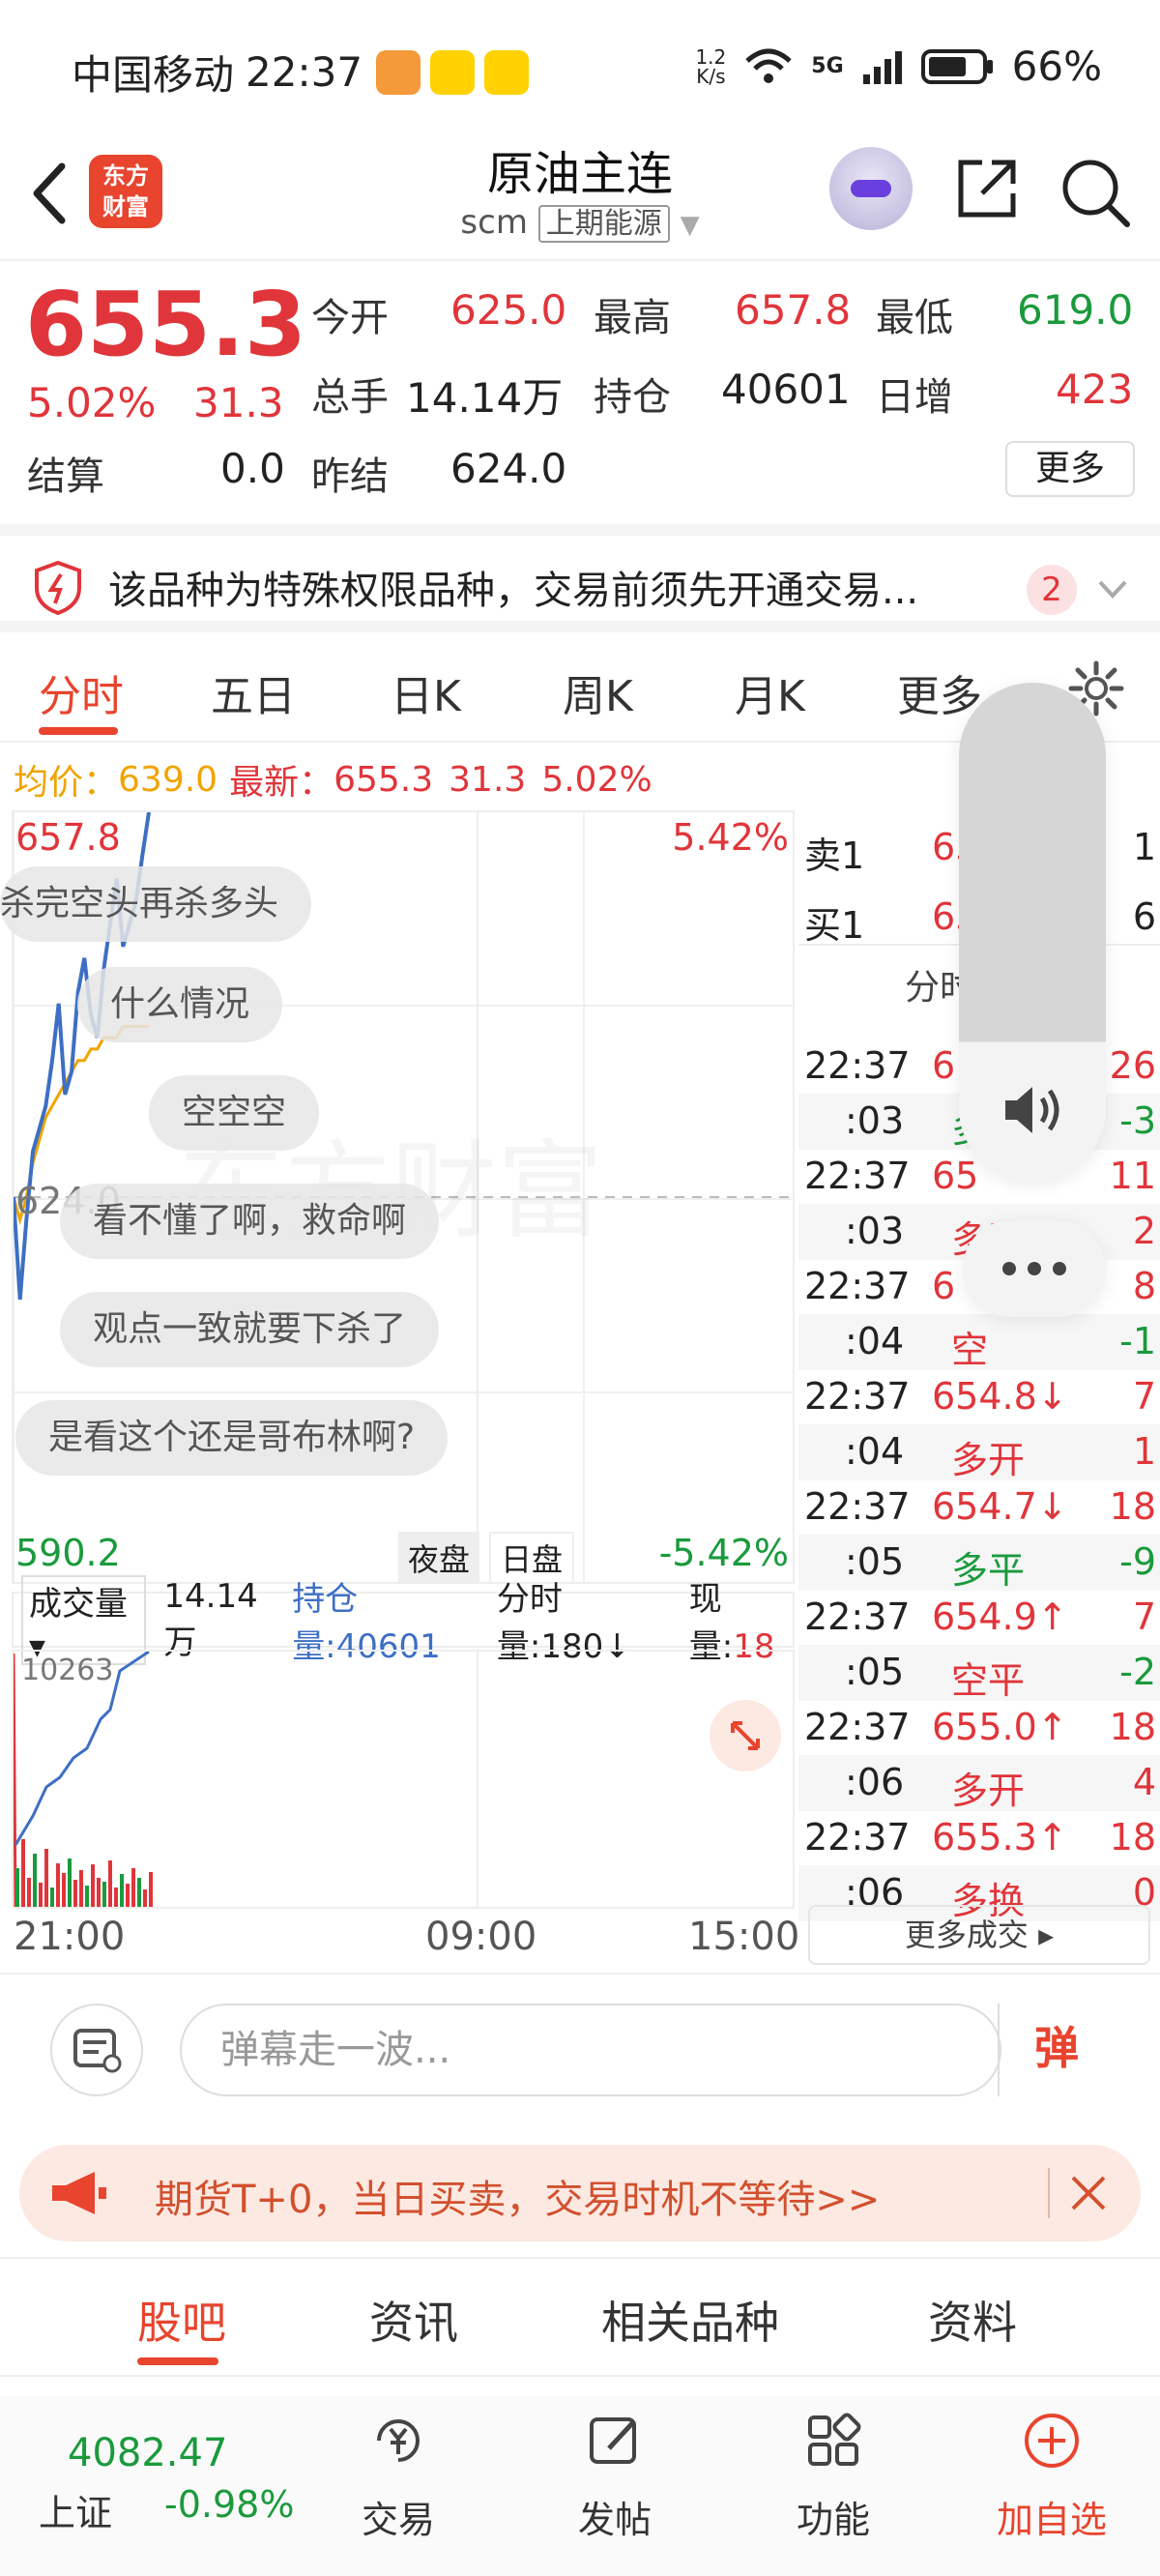  Describe the element at coordinates (350, 476) in the screenshot. I see `prev-settle-label: 昨结` at that location.